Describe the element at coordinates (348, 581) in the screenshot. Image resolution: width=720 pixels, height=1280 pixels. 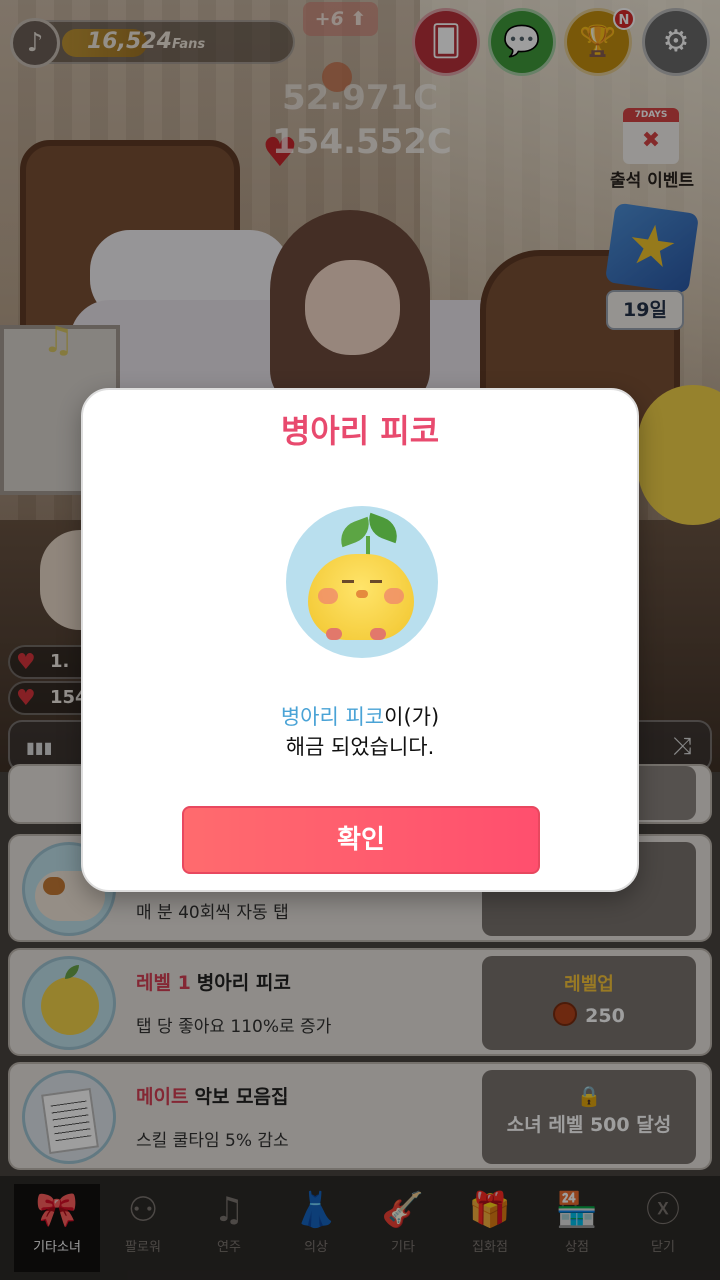
I see `eye-left` at that location.